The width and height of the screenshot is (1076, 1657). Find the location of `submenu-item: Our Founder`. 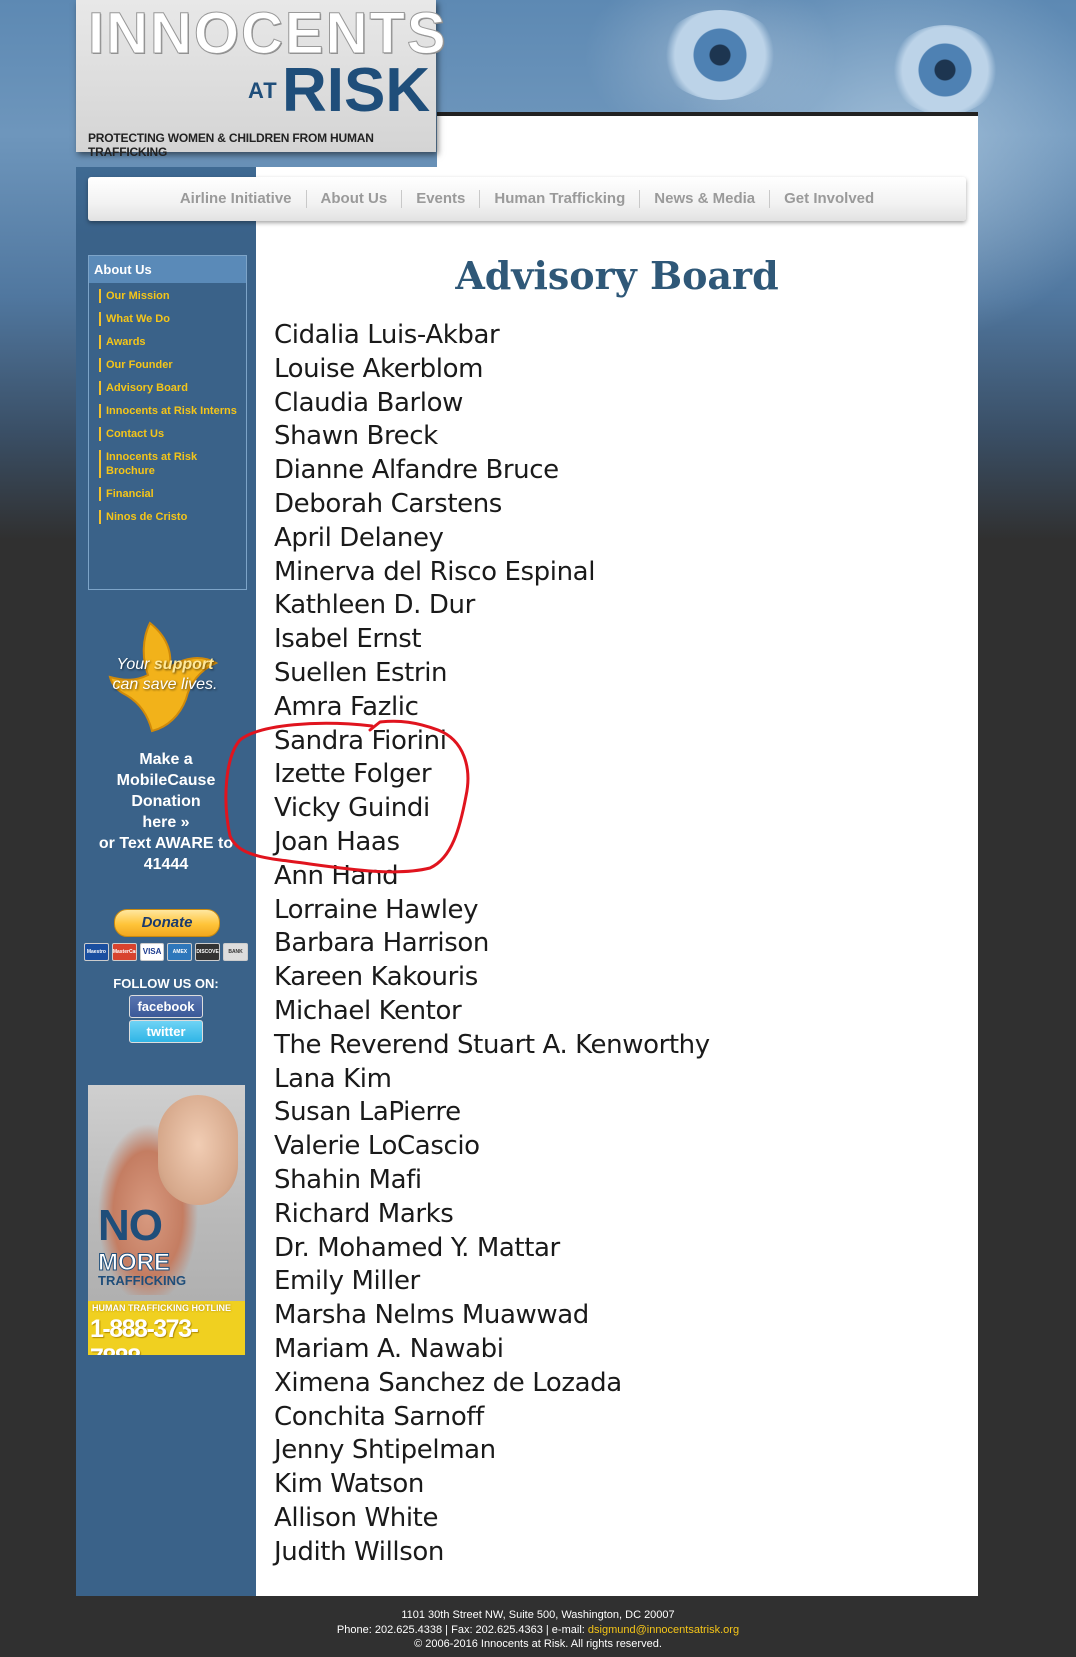

submenu-item: Our Founder is located at coordinates (172, 365).